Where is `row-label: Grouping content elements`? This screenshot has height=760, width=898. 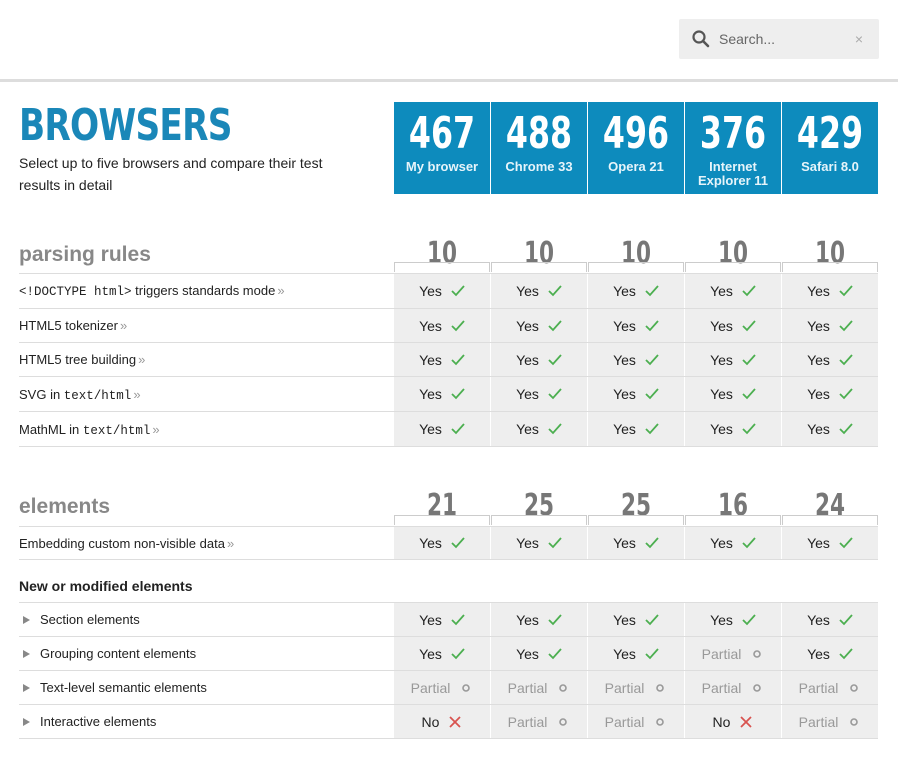
row-label: Grouping content elements is located at coordinates (107, 653).